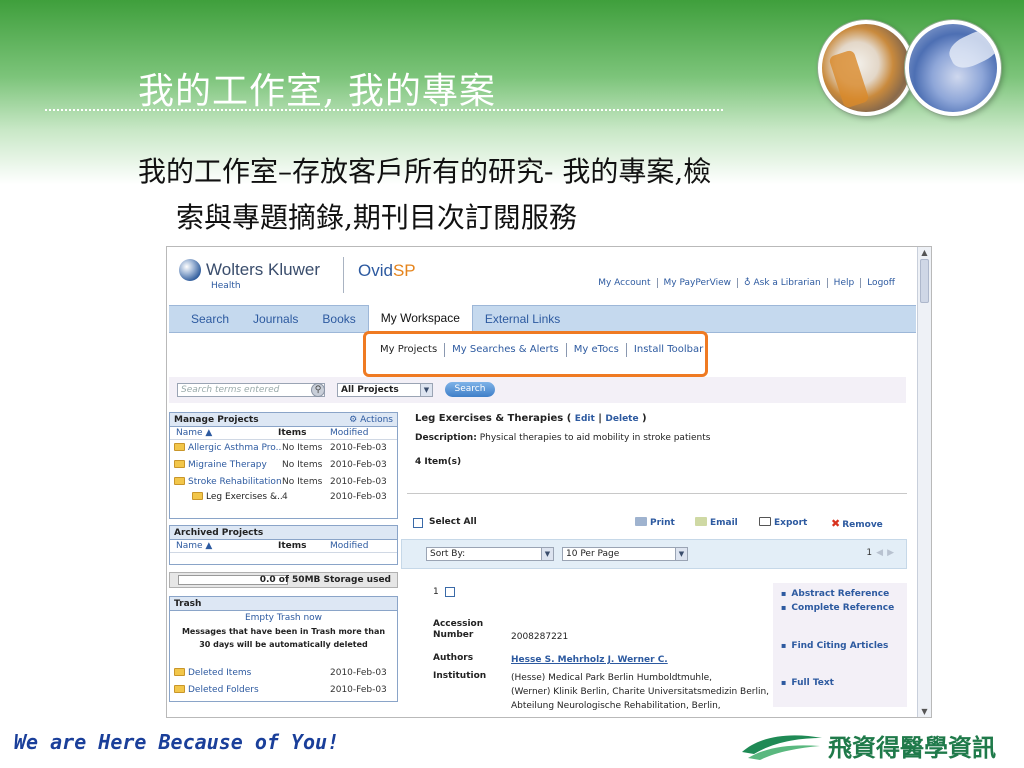 The image size is (1024, 768). Describe the element at coordinates (338, 319) in the screenshot. I see `tab-books: Books` at that location.